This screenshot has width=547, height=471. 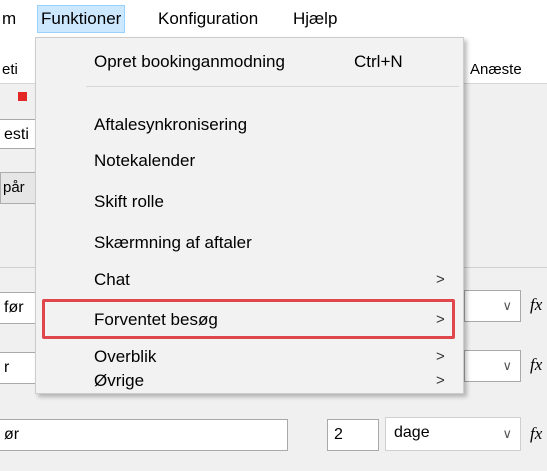 I want to click on menu-item-opret-bookinganmodning: Opret bookinganmodning Ctrl+N, so click(x=249, y=62).